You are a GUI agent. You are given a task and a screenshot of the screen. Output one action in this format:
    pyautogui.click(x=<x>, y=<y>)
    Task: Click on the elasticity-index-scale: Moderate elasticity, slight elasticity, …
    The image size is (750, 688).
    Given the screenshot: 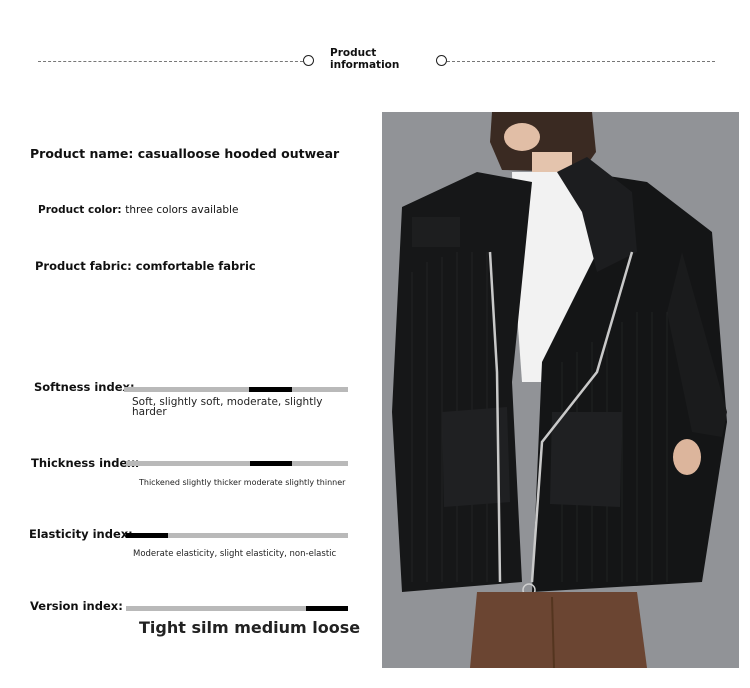 What is the action you would take?
    pyautogui.click(x=235, y=554)
    